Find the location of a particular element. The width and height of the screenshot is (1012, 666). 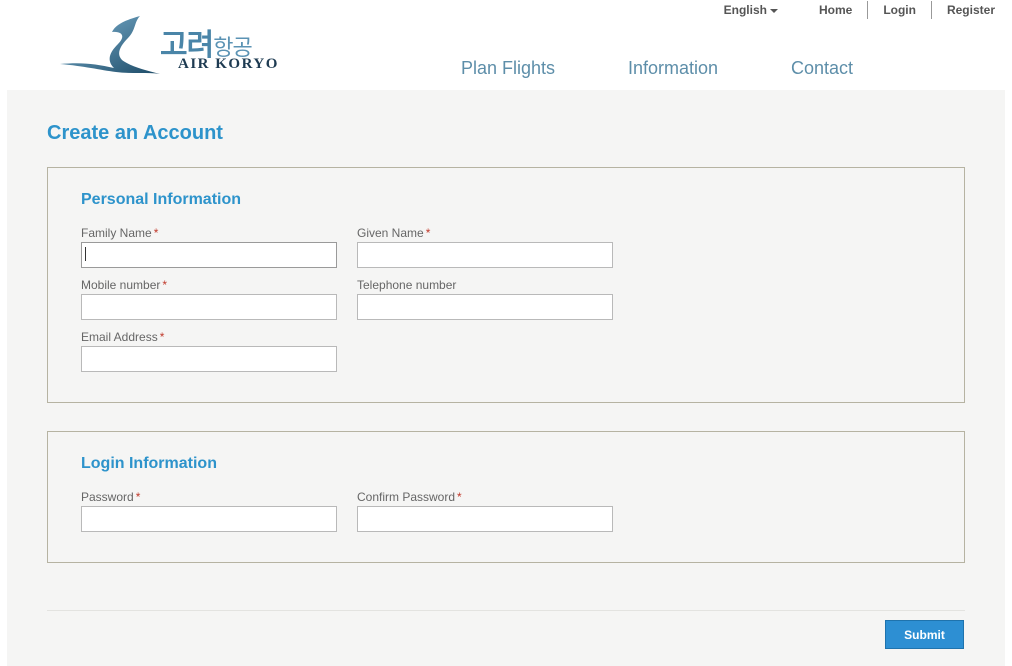

page-title: Create an Account is located at coordinates (135, 133).